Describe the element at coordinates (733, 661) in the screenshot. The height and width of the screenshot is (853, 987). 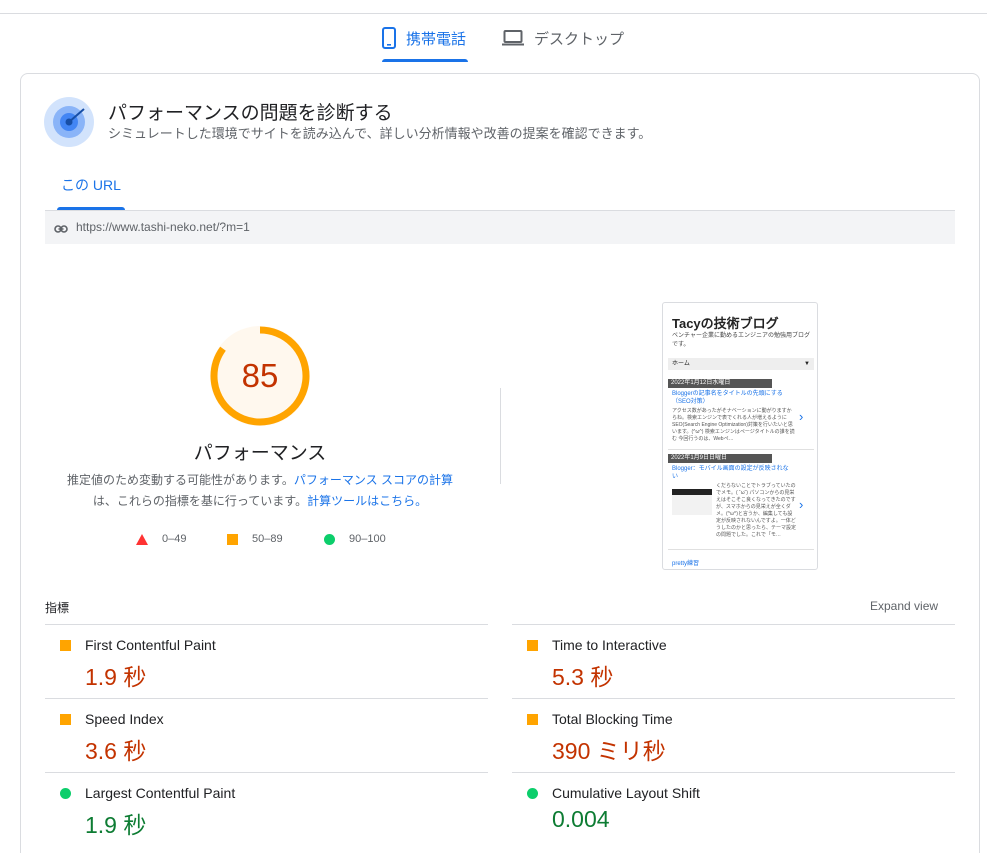
I see `metric-row: Time to Interactive 5.3 秒` at that location.